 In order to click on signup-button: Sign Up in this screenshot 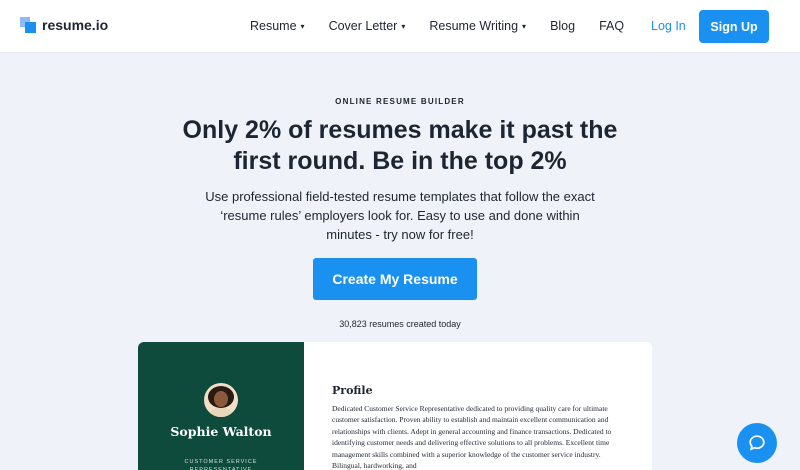, I will do `click(734, 26)`.